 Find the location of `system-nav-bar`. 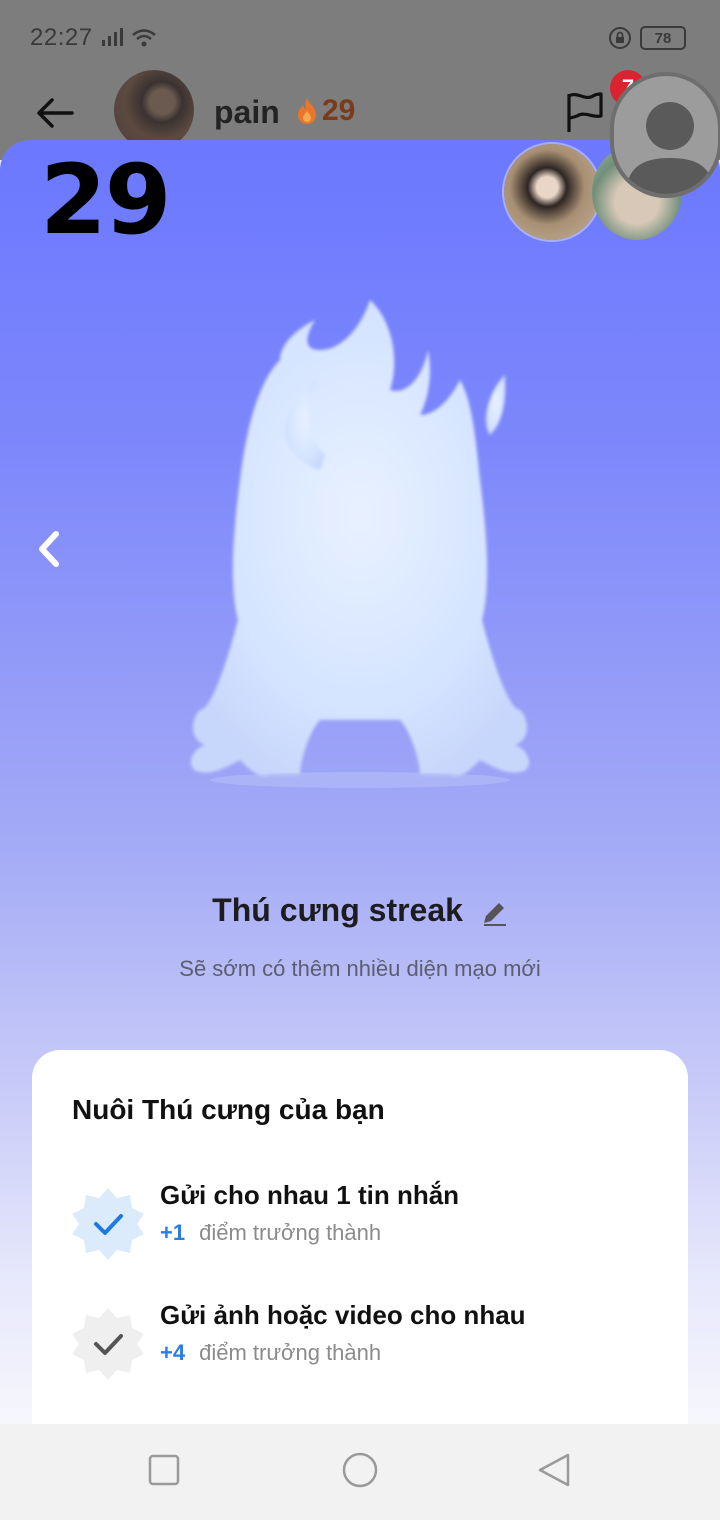

system-nav-bar is located at coordinates (360, 1472).